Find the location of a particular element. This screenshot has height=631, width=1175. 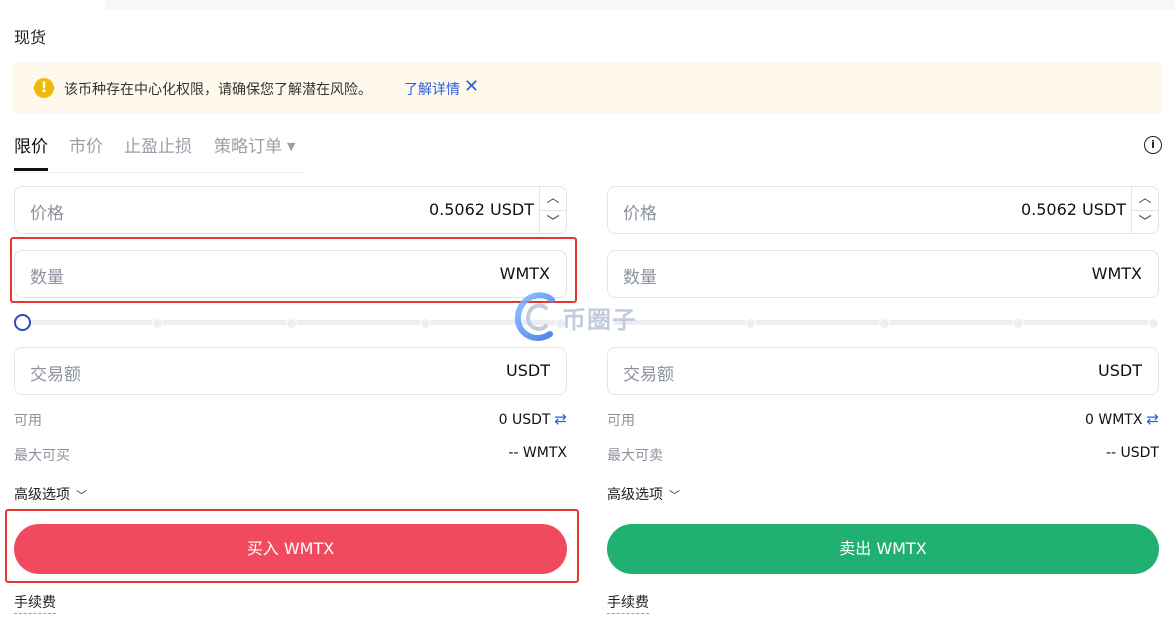

sell-price-value: 0.5062 USDT is located at coordinates (1073, 209).